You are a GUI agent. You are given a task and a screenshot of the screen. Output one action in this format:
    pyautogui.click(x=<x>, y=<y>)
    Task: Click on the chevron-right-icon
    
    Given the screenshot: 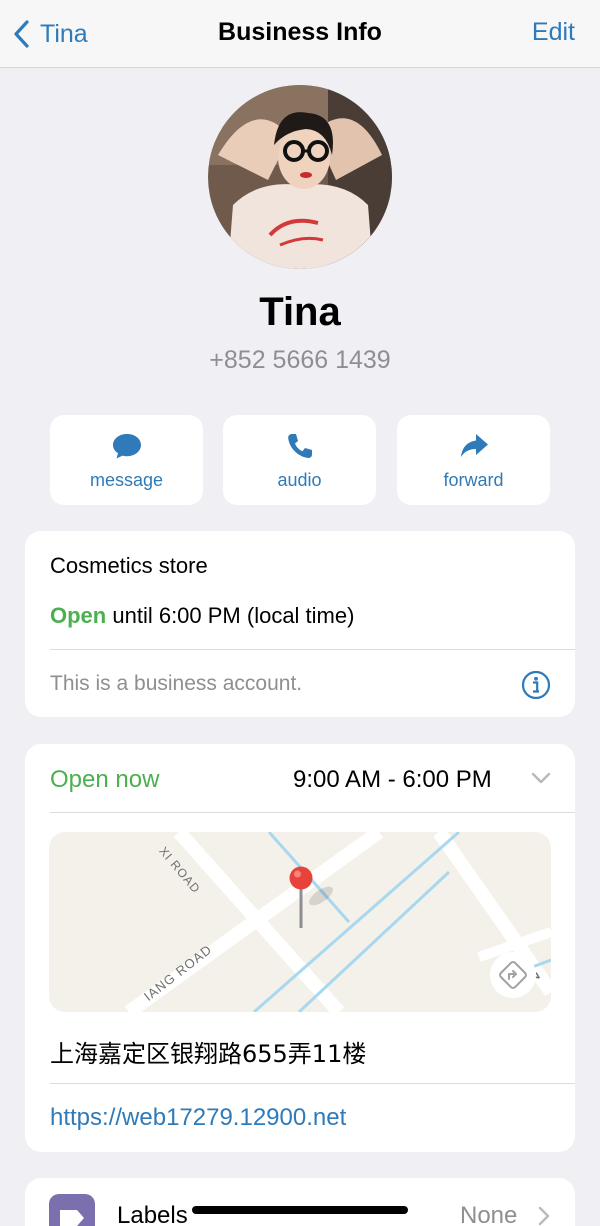 What is the action you would take?
    pyautogui.click(x=544, y=1216)
    